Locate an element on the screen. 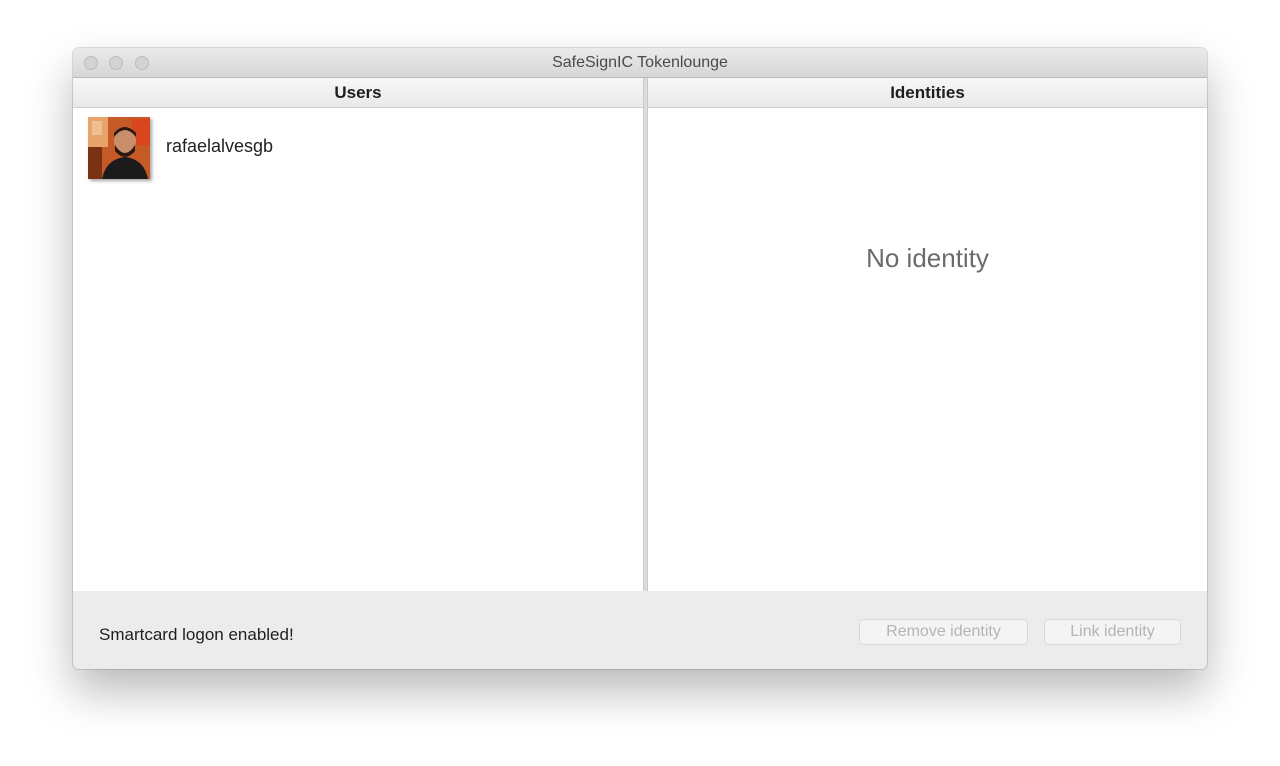  users-column-header: Users is located at coordinates (358, 93).